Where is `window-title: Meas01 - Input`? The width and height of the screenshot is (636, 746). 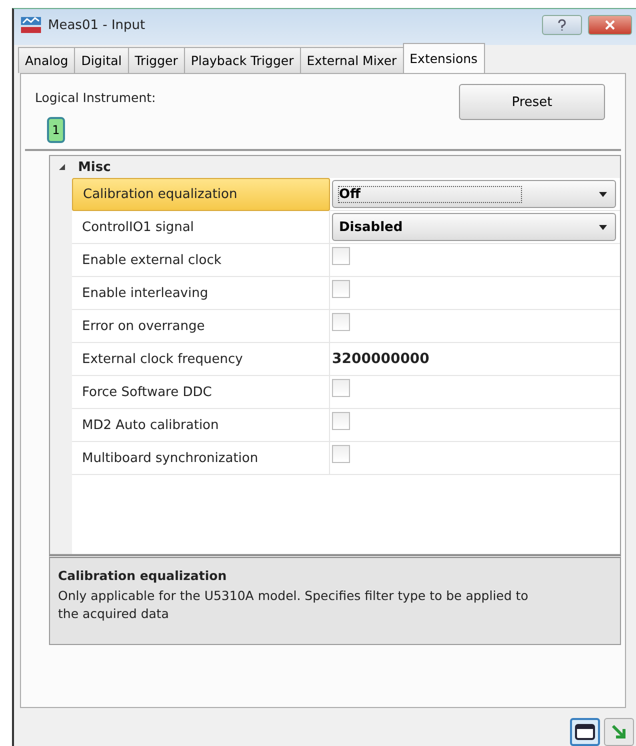 window-title: Meas01 - Input is located at coordinates (97, 25).